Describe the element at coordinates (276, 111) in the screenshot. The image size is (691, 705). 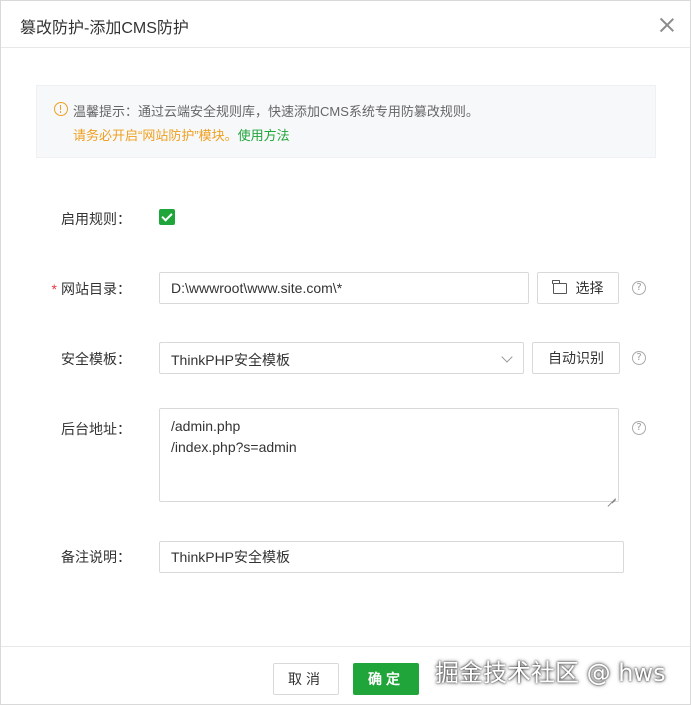
I see `tip-text: 温馨提示：通过云端安全规则库，快速添加CMS系统专用防篡改规则。` at that location.